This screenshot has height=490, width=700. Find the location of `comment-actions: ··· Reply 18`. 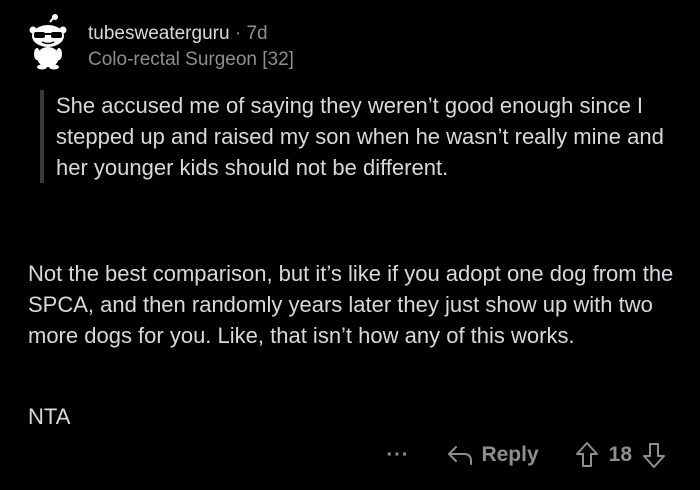

comment-actions: ··· Reply 18 is located at coordinates (526, 455).